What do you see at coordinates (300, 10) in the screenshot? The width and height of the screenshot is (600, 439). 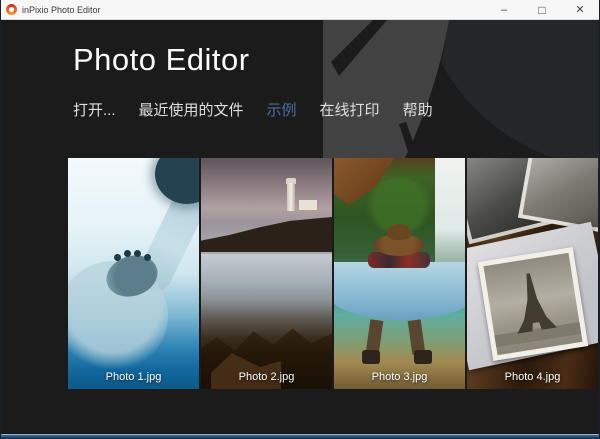 I see `title-bar: inPixio Photo Editor – □ ✕` at bounding box center [300, 10].